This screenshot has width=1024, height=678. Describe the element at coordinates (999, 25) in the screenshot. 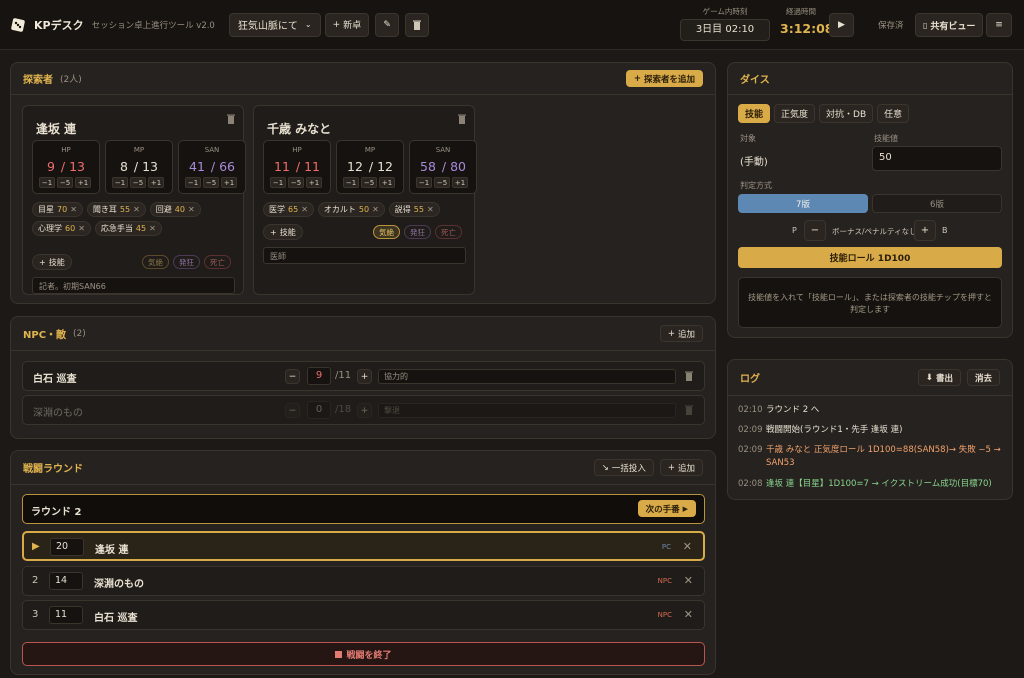

I see `menu-button: ≡` at that location.